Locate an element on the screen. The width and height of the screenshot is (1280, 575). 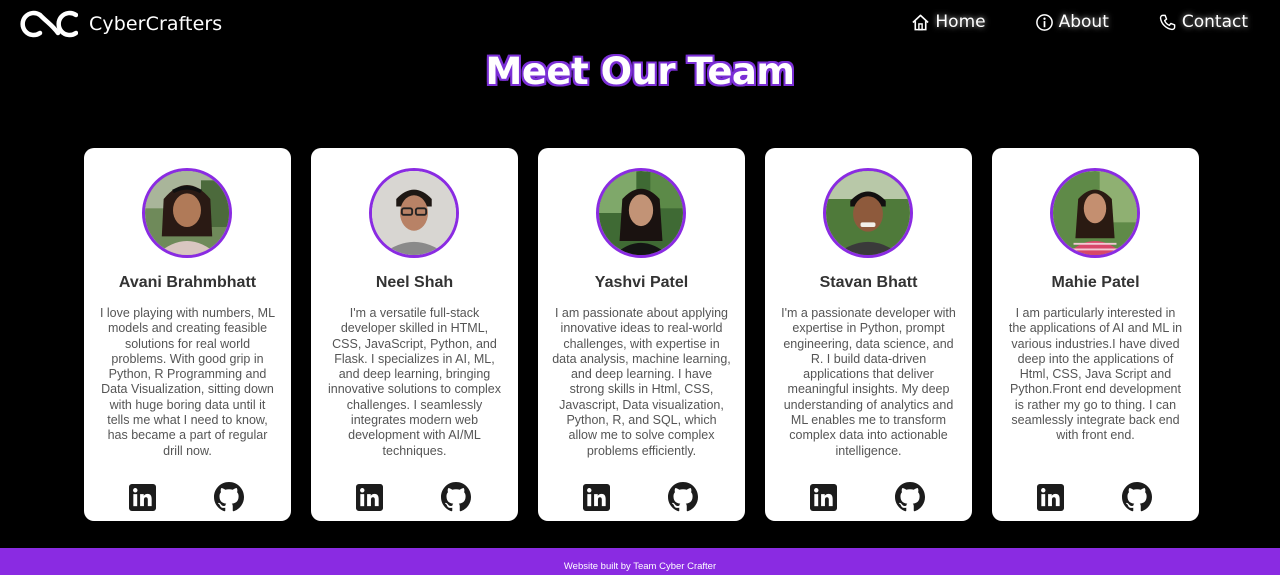
nav-link-label: Contact is located at coordinates (1214, 22).